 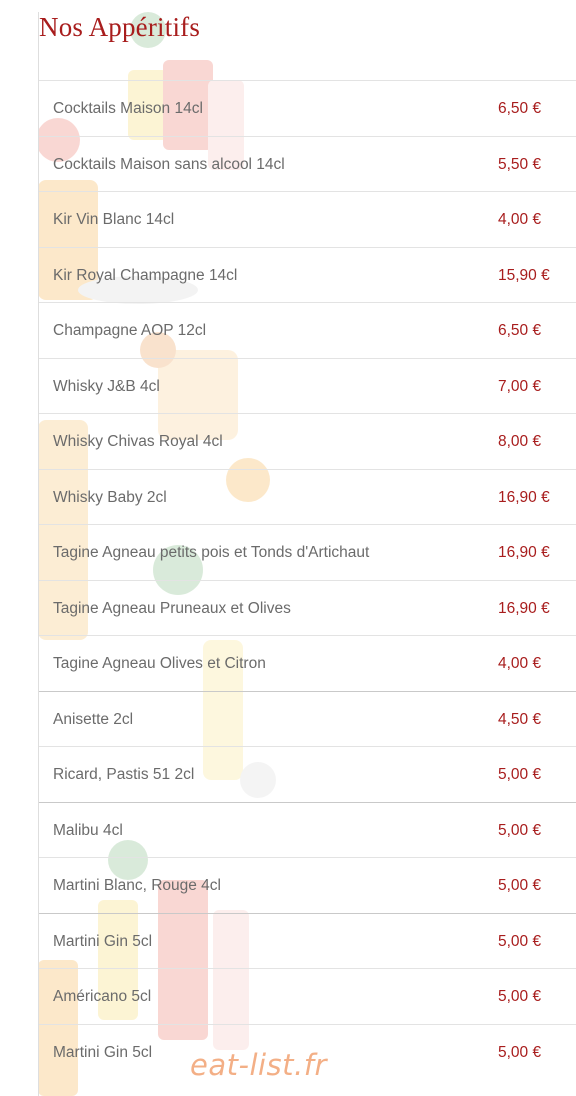 I want to click on menu-item-row: Anisette 2cl 4,50 €, so click(x=307, y=718).